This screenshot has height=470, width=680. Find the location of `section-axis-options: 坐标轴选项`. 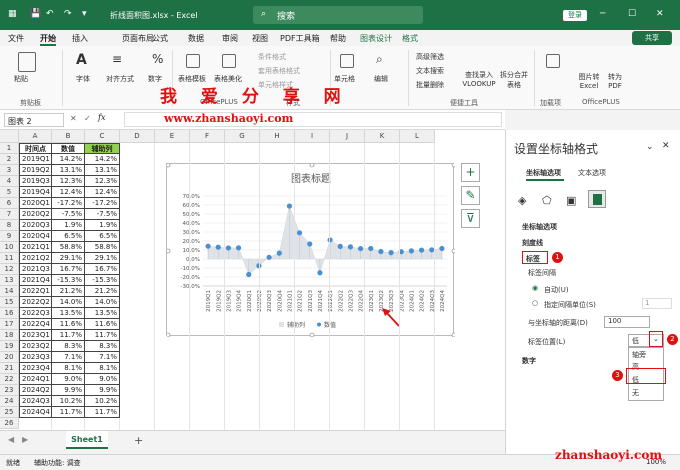

section-axis-options: 坐标轴选项 is located at coordinates (539, 227).